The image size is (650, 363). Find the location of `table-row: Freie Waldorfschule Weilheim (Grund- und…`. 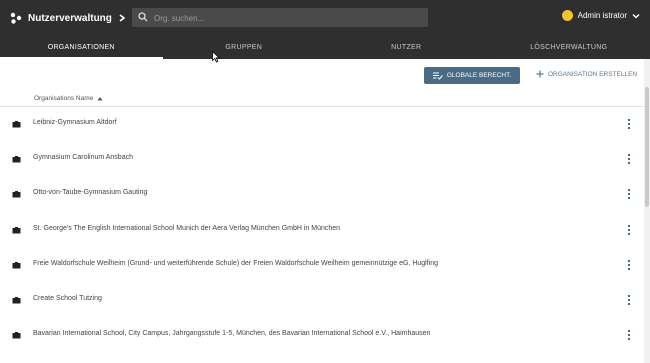

table-row: Freie Waldorfschule Weilheim (Grund- und… is located at coordinates (322, 265).